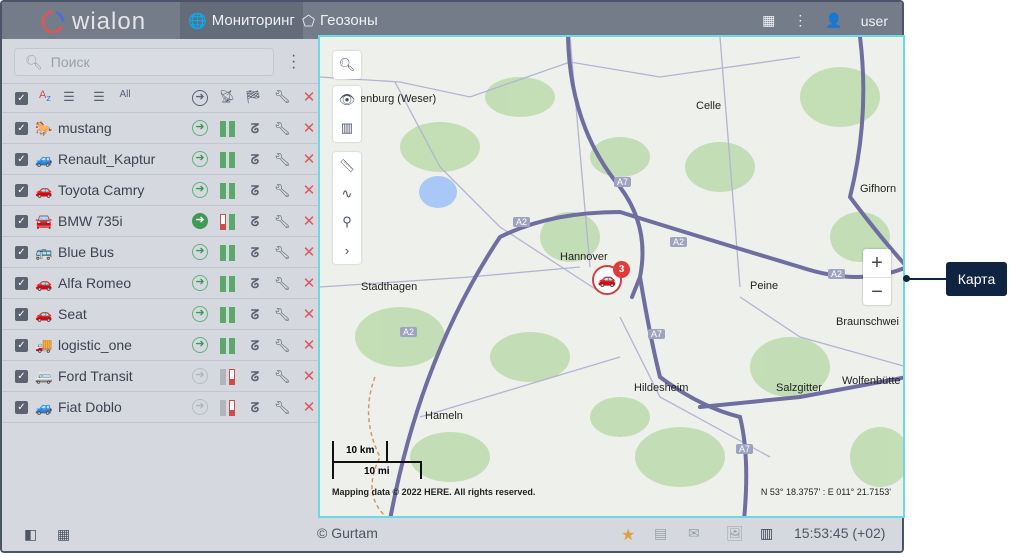 Image resolution: width=1011 pixels, height=557 pixels. I want to click on unit-row: ✓ 🚗 Toyota Camry ➜ ᘔ 🔧︎ ✕, so click(160, 190).